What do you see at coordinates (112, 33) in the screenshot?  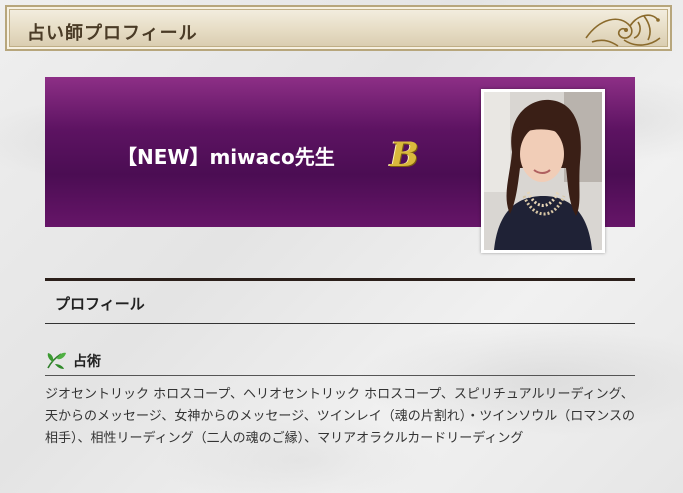 I see `page-title: 占い師プロフィール` at bounding box center [112, 33].